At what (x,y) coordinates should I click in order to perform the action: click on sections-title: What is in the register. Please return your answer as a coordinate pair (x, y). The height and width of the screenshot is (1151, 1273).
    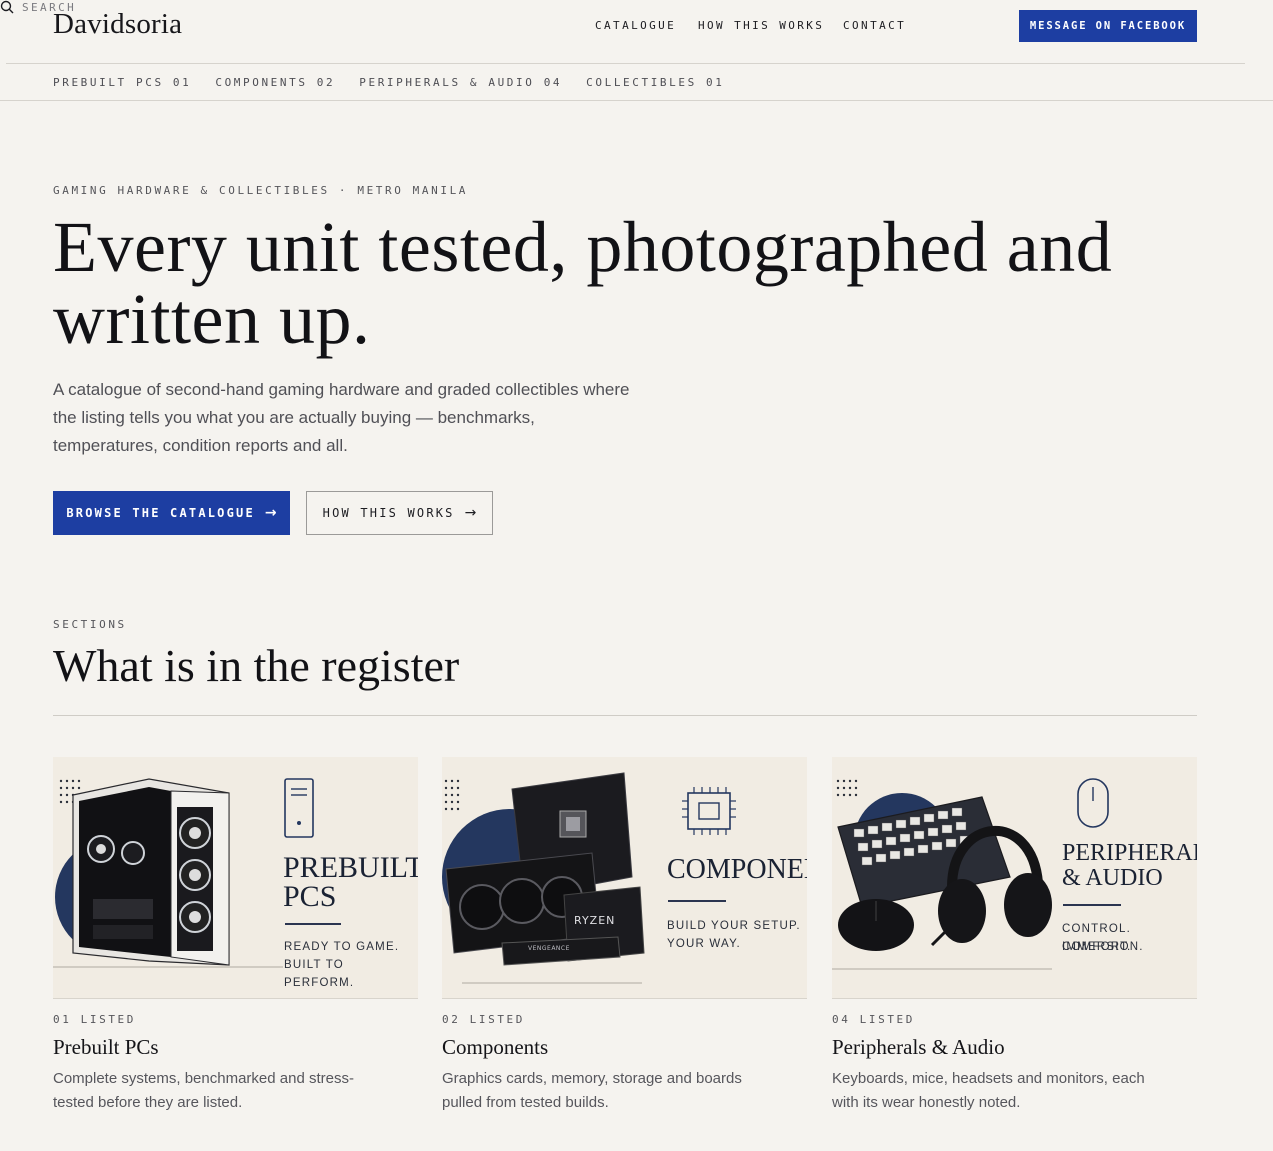
    Looking at the image, I should click on (256, 665).